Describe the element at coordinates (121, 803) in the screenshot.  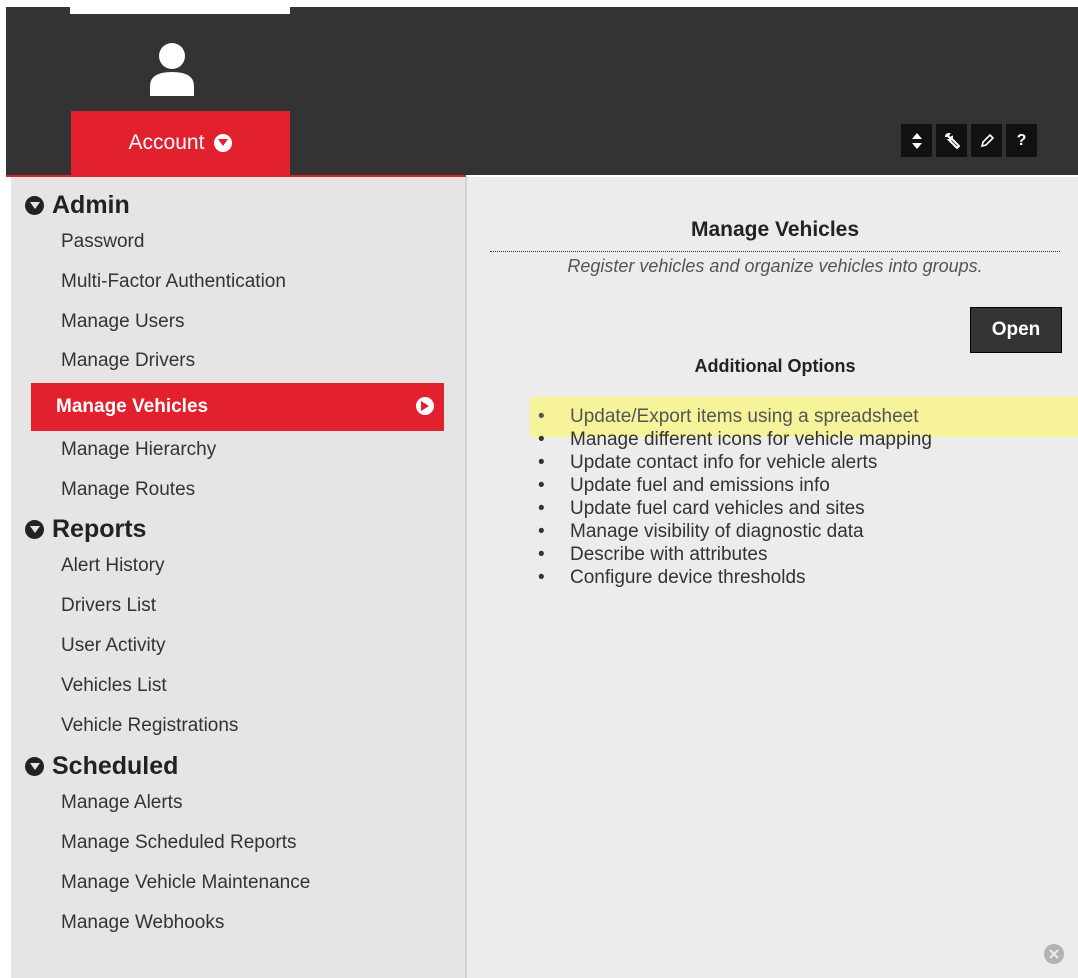
I see `sidebar-item-manage-alerts: Manage Alerts` at that location.